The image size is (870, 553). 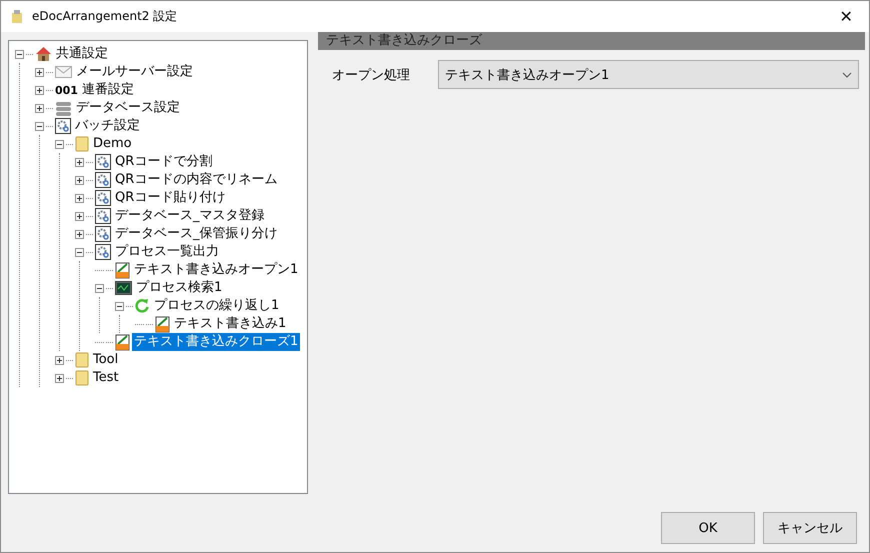 What do you see at coordinates (106, 378) in the screenshot?
I see `tree-item: Test` at bounding box center [106, 378].